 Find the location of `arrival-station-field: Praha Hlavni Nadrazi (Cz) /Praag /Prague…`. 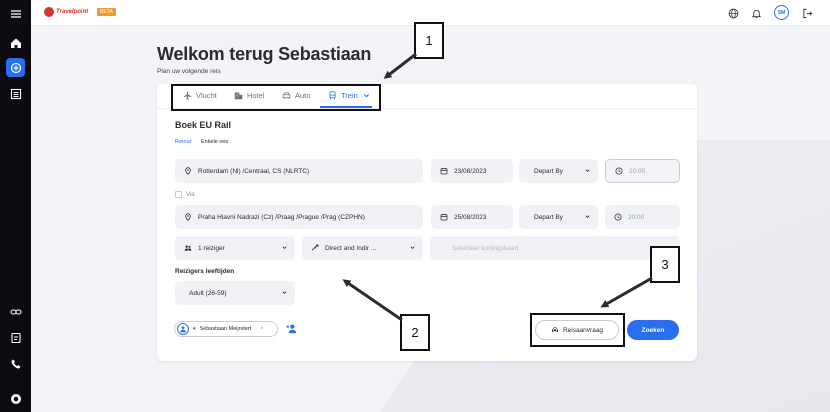

arrival-station-field: Praha Hlavni Nadrazi (Cz) /Praag /Prague… is located at coordinates (299, 217).